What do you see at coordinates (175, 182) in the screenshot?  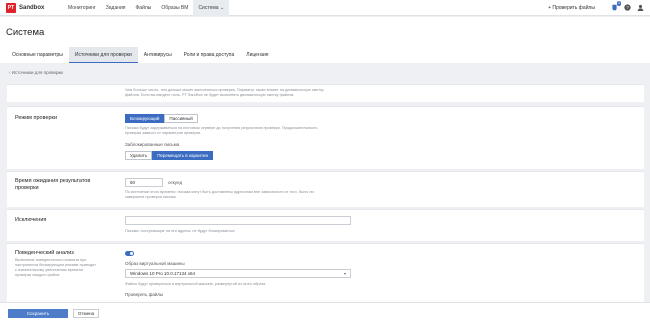 I see `timeout-unit: секунд` at bounding box center [175, 182].